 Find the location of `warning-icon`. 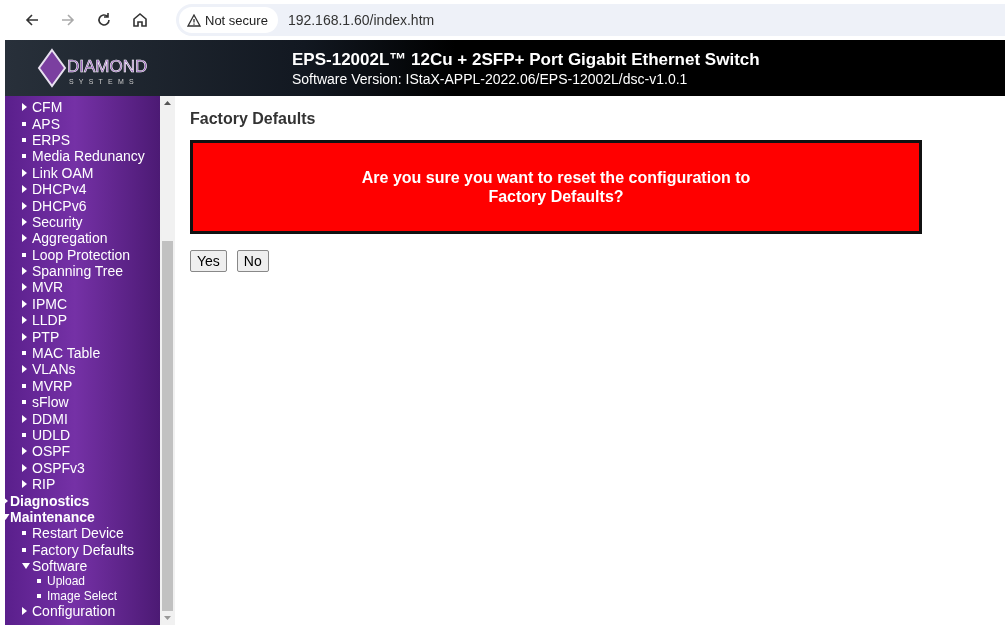

warning-icon is located at coordinates (194, 20).